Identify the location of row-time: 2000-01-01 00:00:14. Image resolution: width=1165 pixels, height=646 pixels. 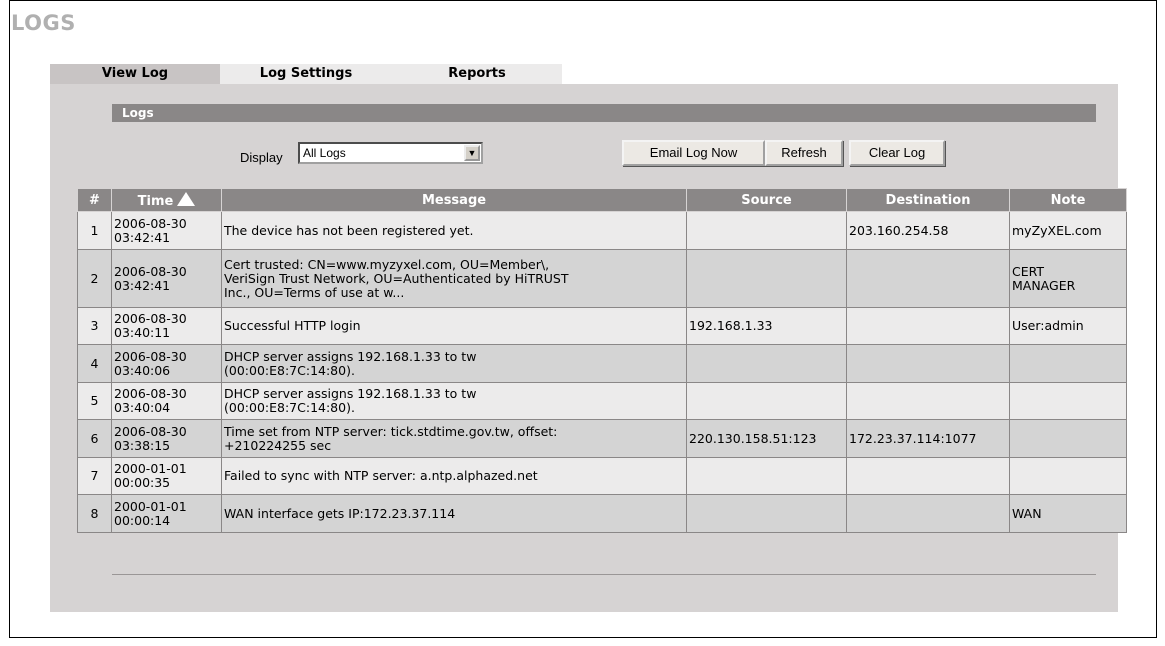
(166, 513).